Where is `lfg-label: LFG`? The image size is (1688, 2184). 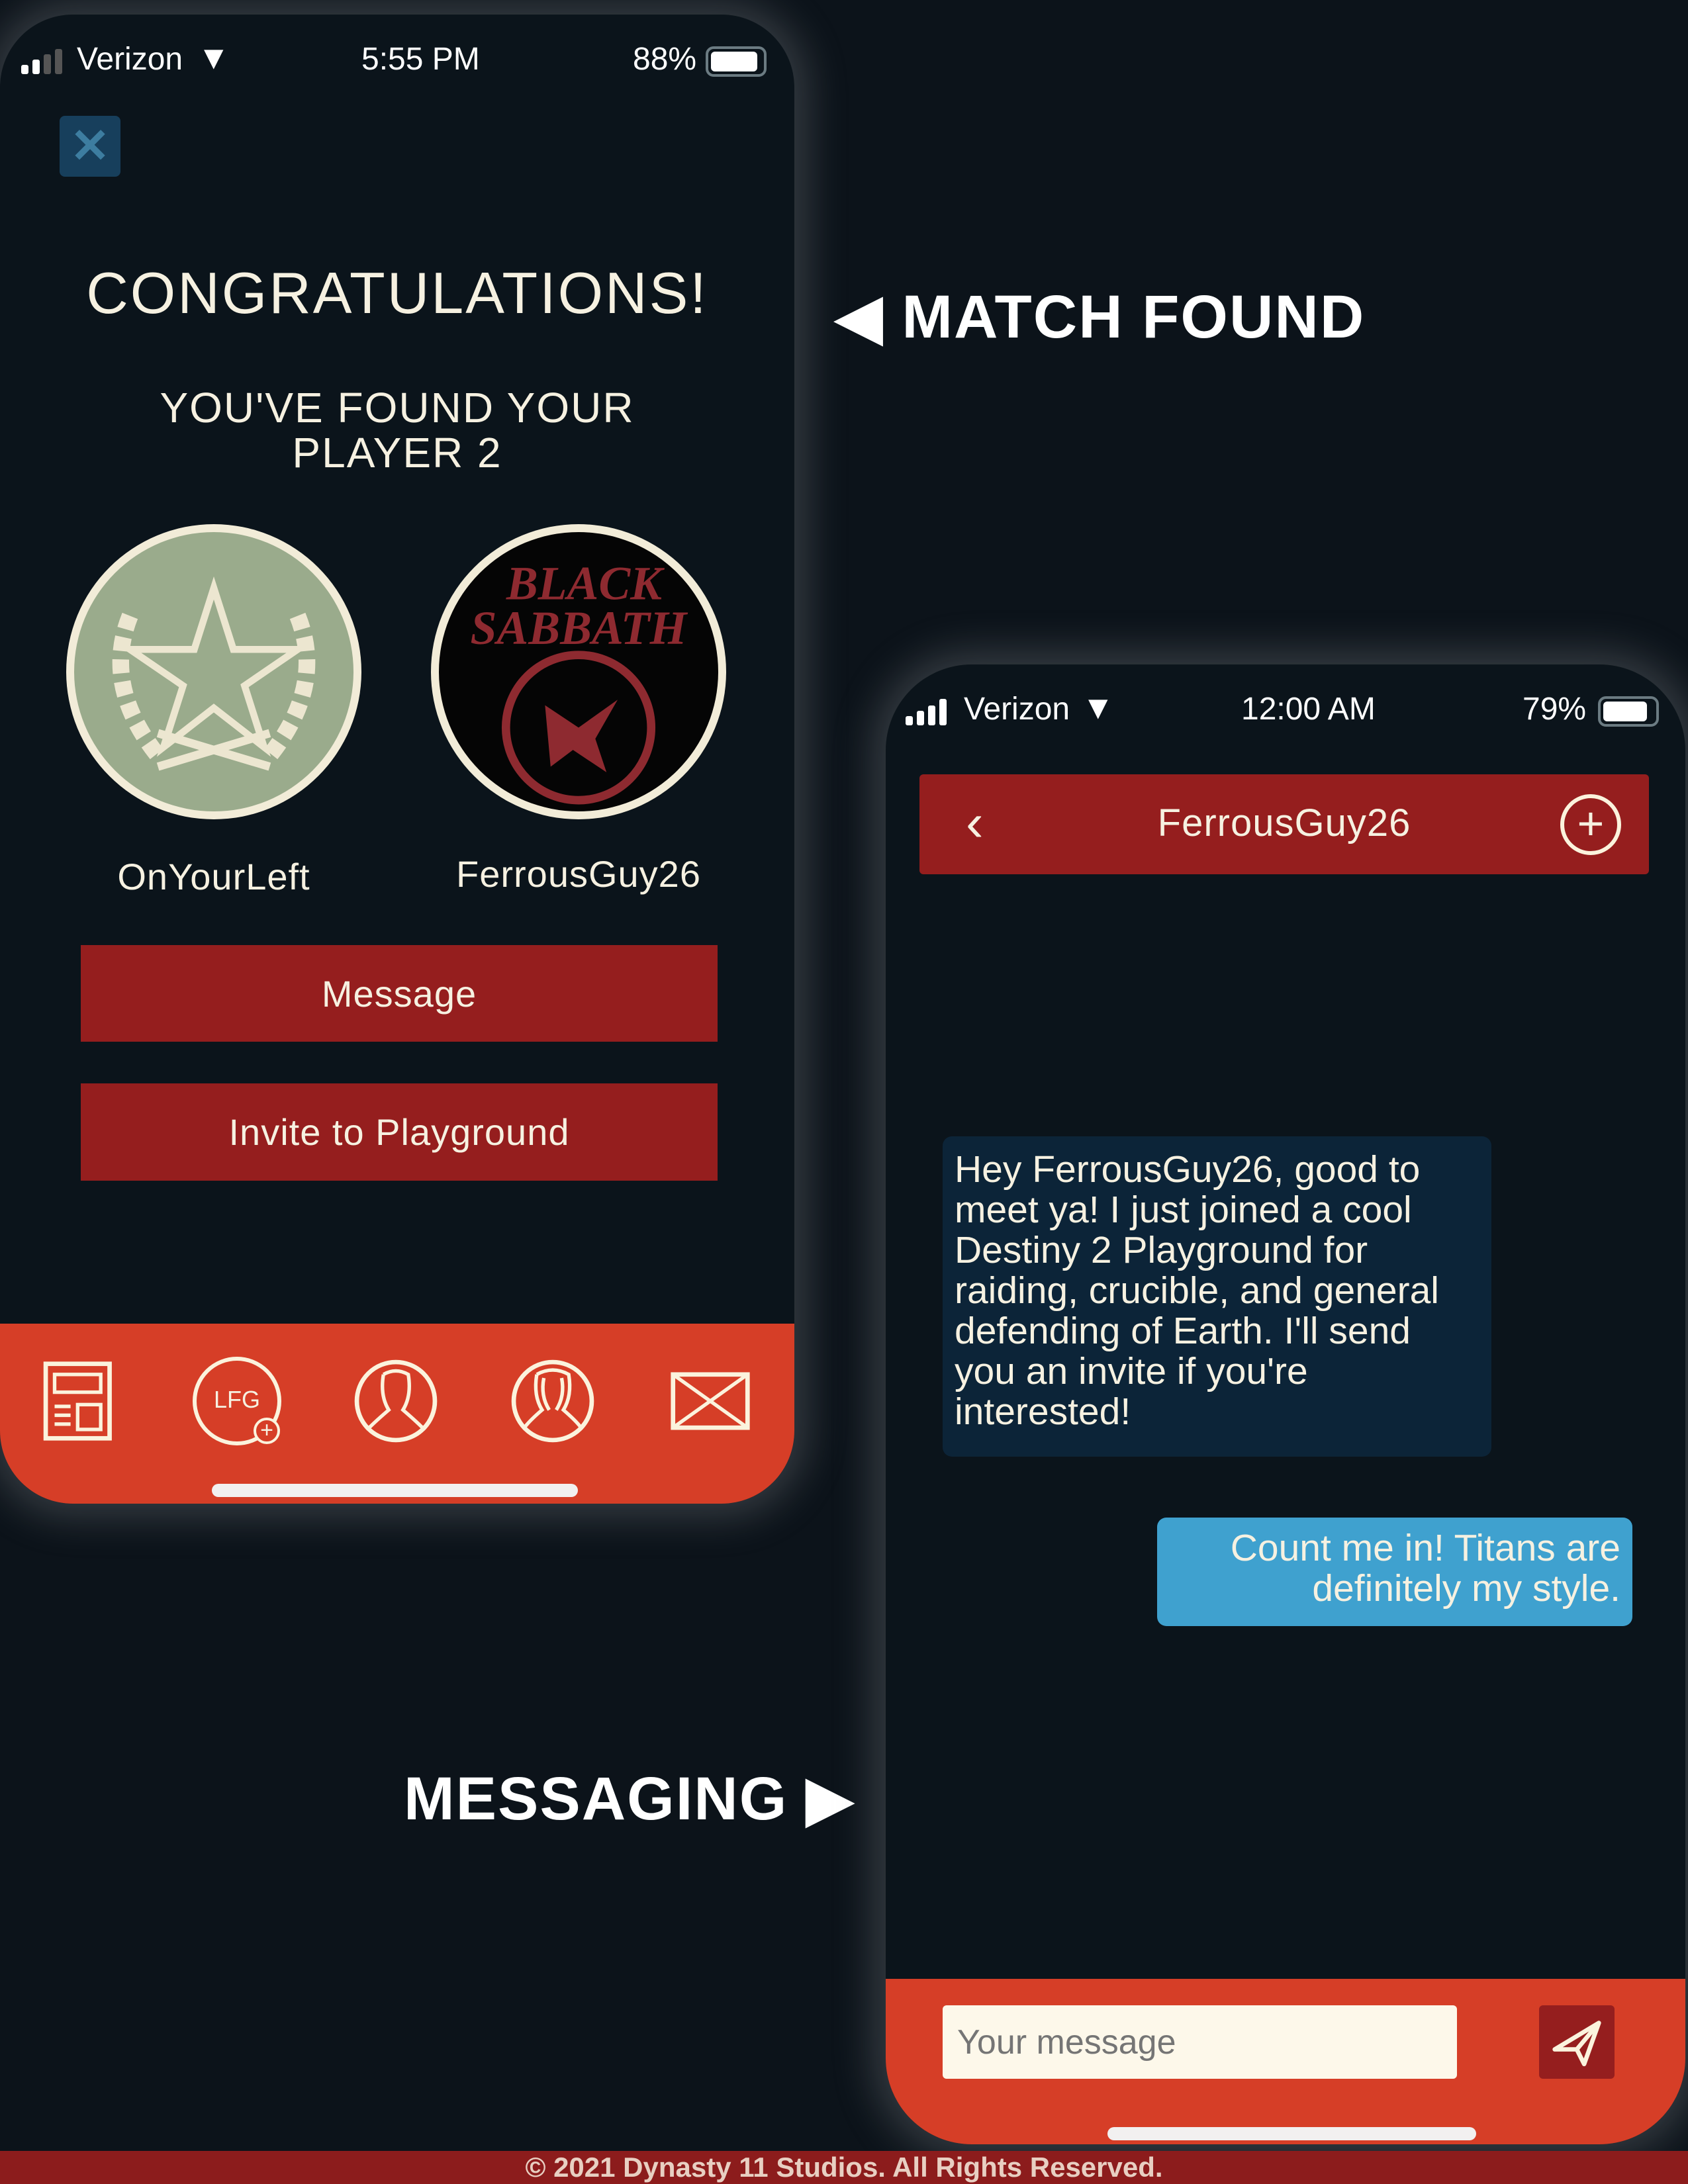 lfg-label: LFG is located at coordinates (236, 1399).